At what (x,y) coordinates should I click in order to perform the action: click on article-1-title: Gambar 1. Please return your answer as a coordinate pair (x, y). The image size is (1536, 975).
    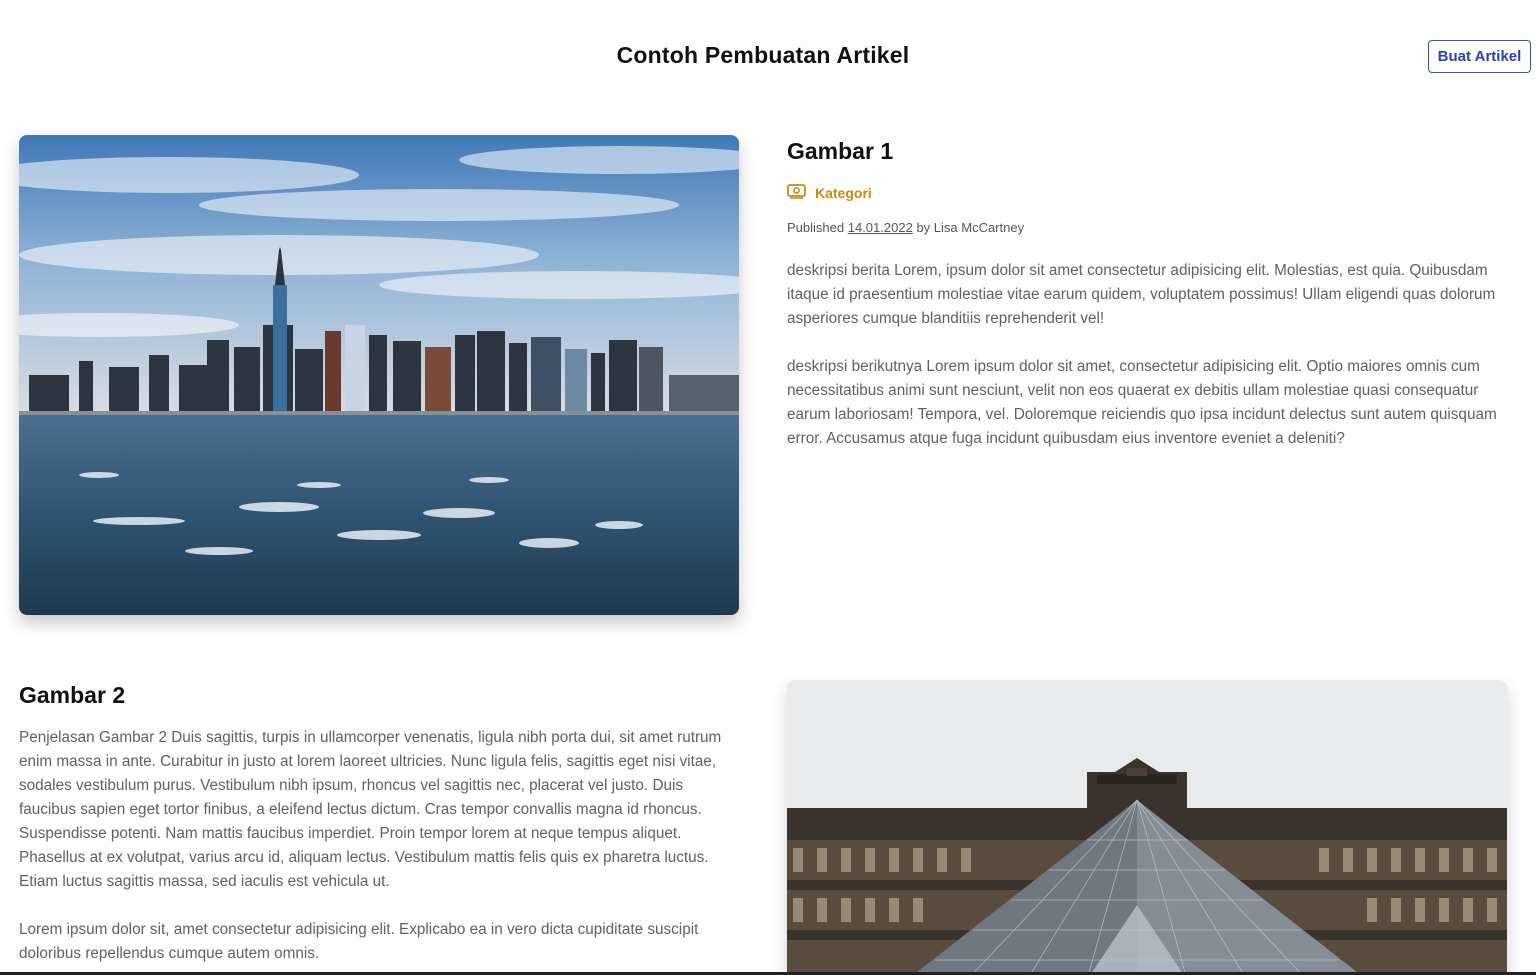
    Looking at the image, I should click on (840, 151).